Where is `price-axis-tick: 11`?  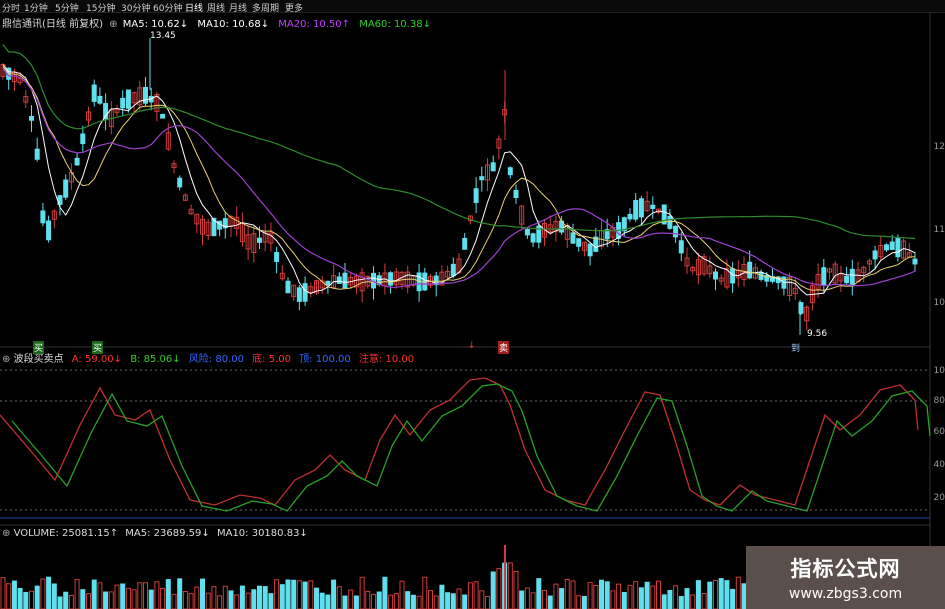 price-axis-tick: 11 is located at coordinates (939, 230).